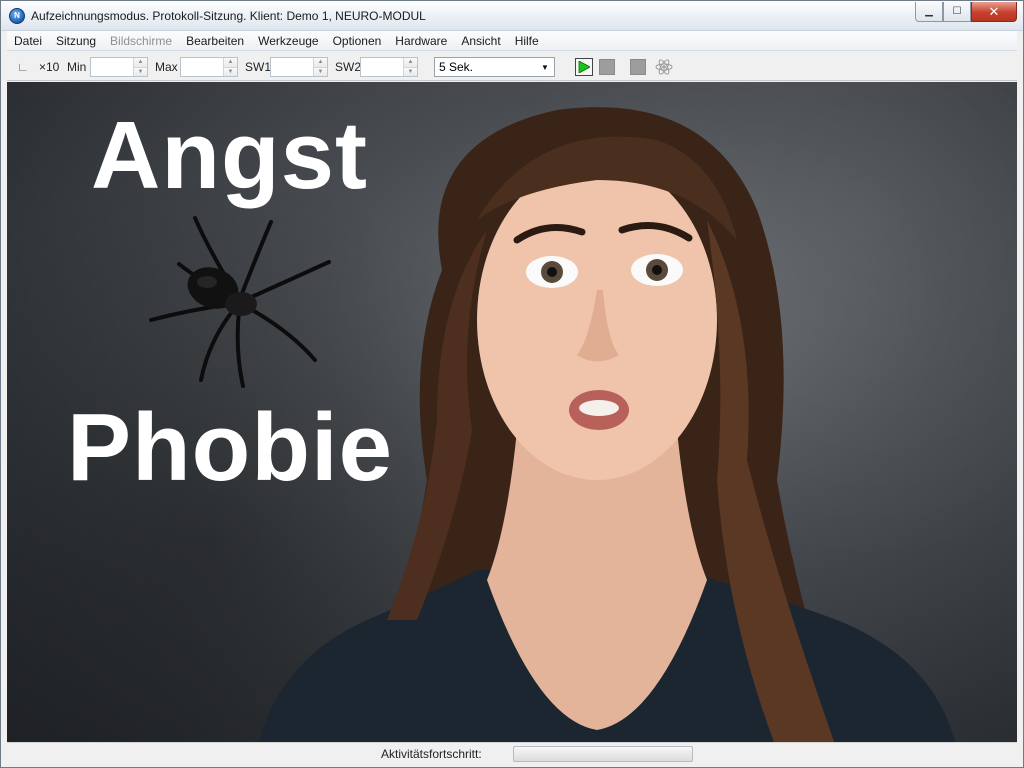 The image size is (1024, 768). Describe the element at coordinates (480, 41) in the screenshot. I see `menu-item-ansicht: Ansicht` at that location.